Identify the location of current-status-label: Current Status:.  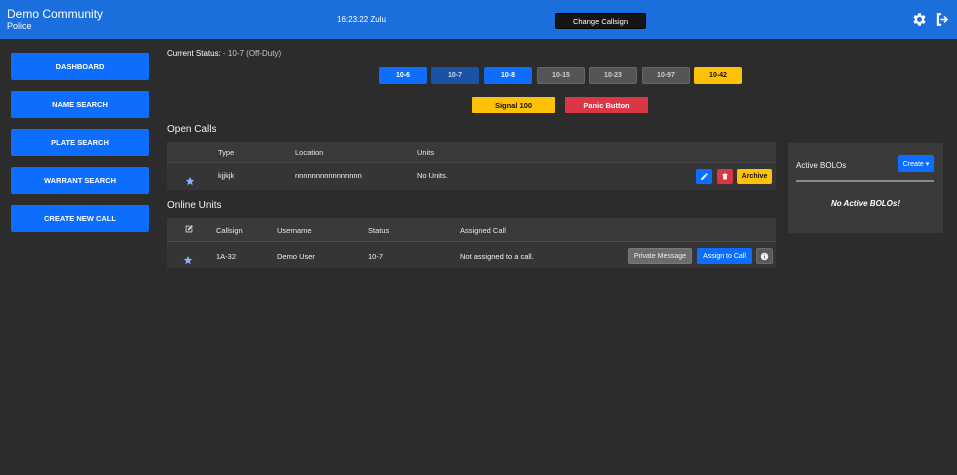
(194, 53).